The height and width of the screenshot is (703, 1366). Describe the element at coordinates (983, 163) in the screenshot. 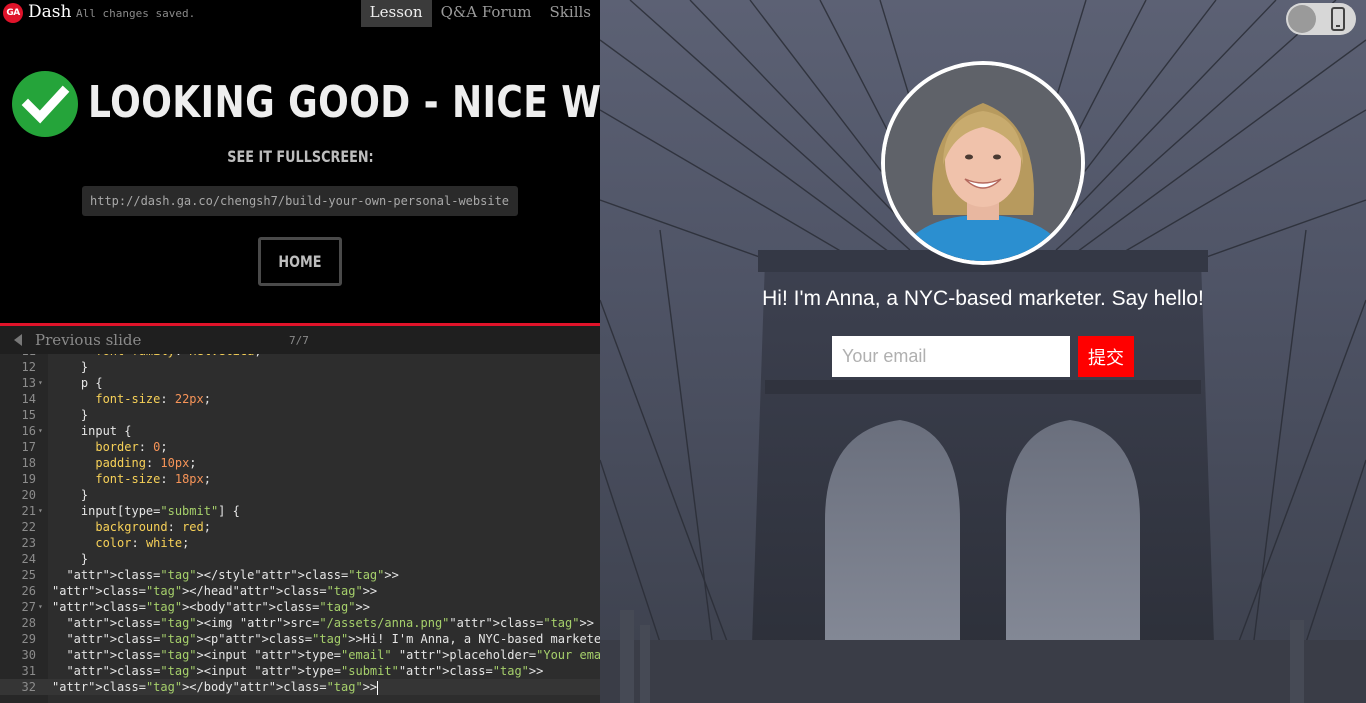

I see `avatar` at that location.